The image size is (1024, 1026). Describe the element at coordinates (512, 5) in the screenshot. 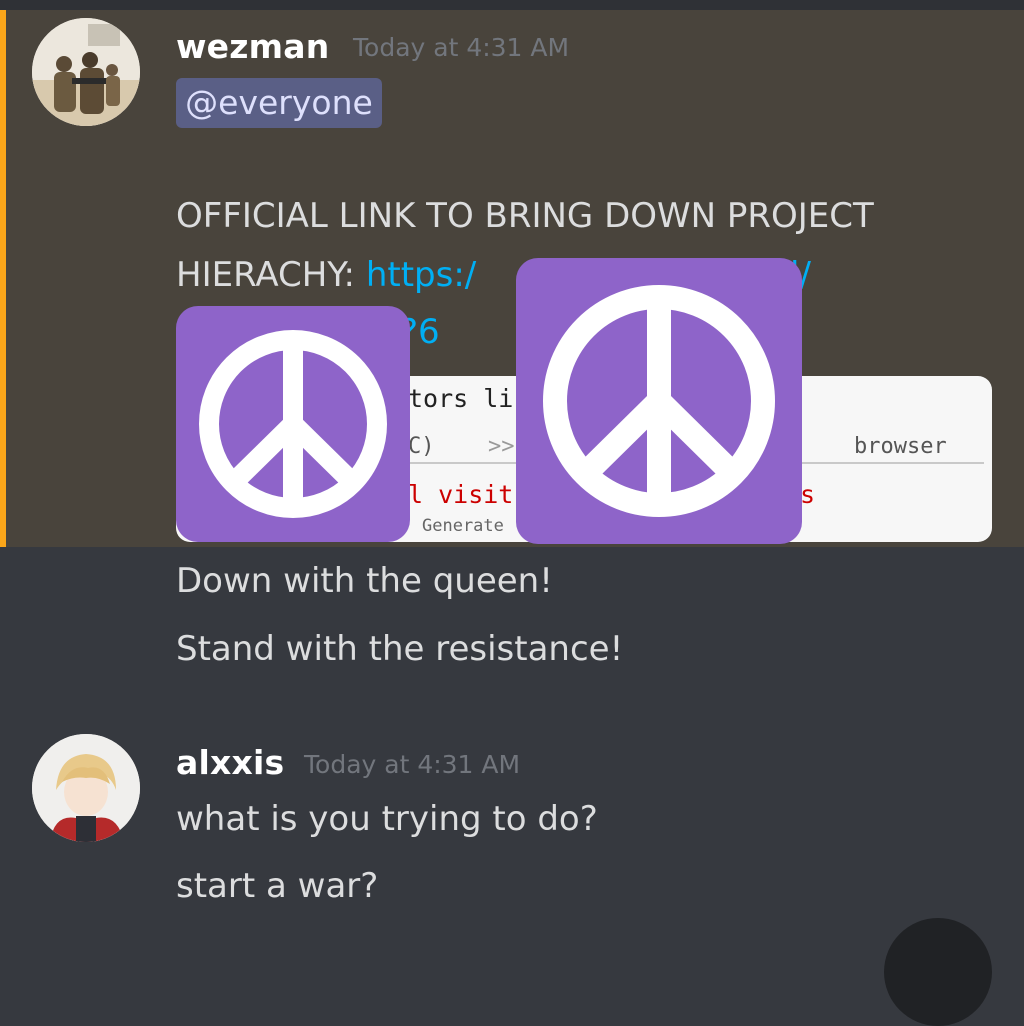

I see `top-strip` at that location.